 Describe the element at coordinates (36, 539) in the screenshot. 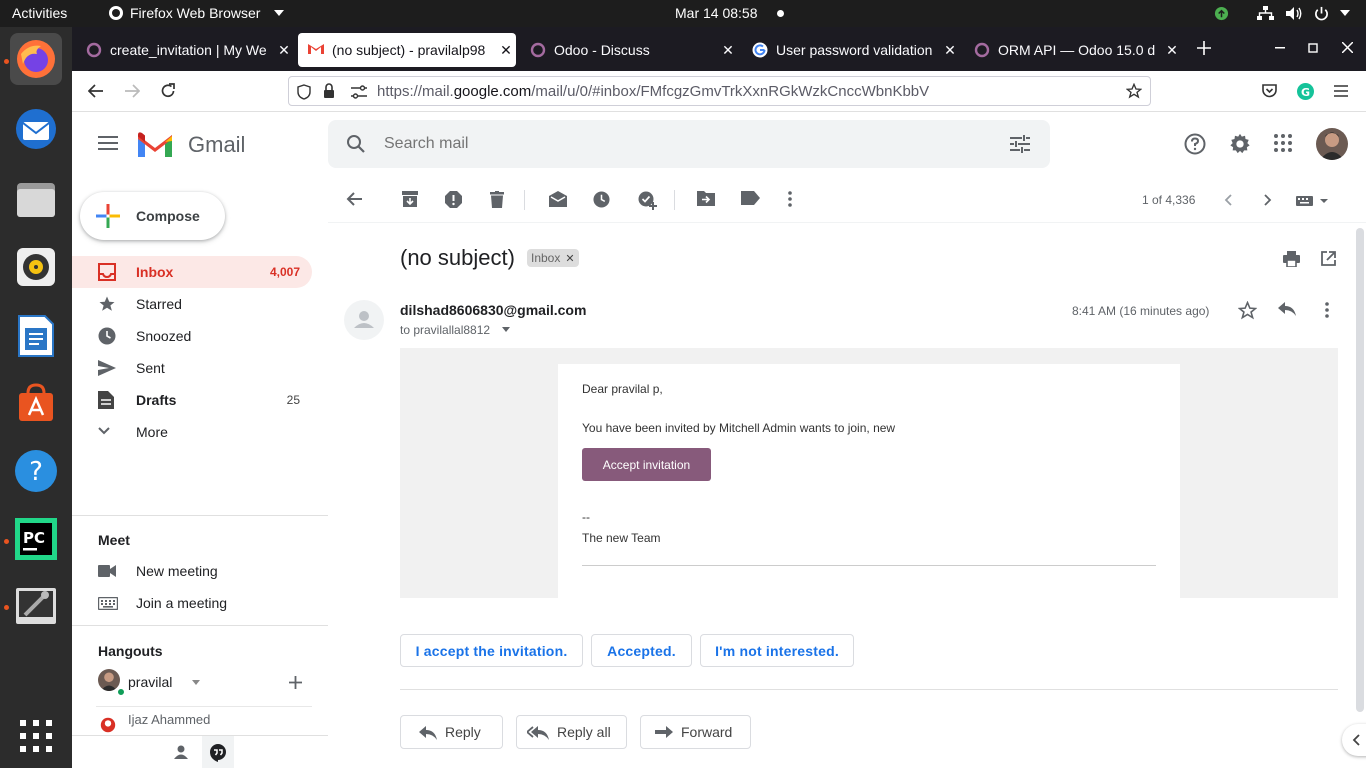

I see `pycharm-dock-icon: PC` at that location.